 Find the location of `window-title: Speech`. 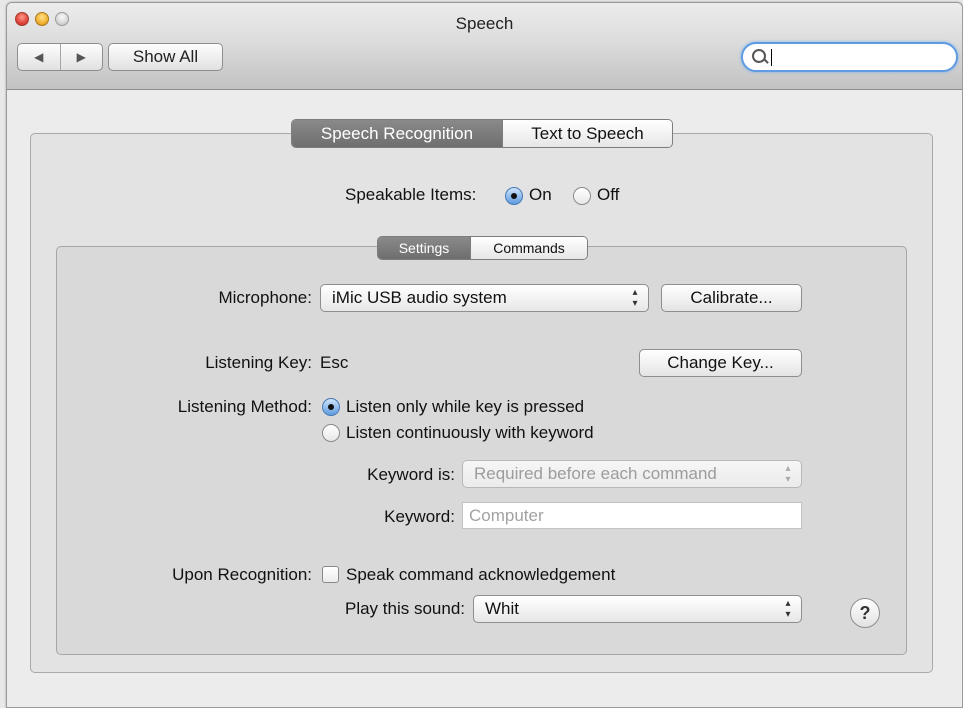

window-title: Speech is located at coordinates (484, 23).